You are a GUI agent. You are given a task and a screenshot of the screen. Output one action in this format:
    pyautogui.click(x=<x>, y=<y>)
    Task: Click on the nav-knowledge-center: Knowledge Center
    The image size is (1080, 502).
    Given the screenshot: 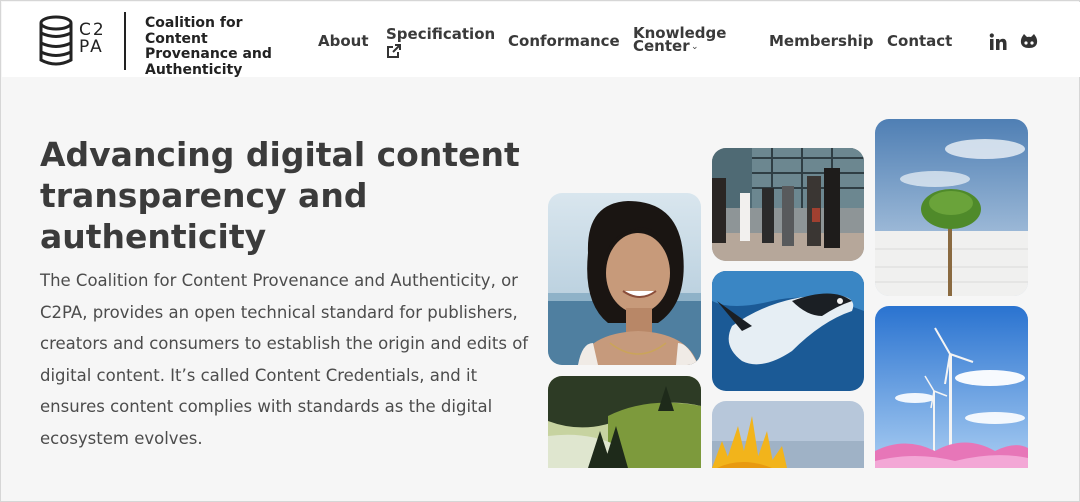 What is the action you would take?
    pyautogui.click(x=680, y=39)
    